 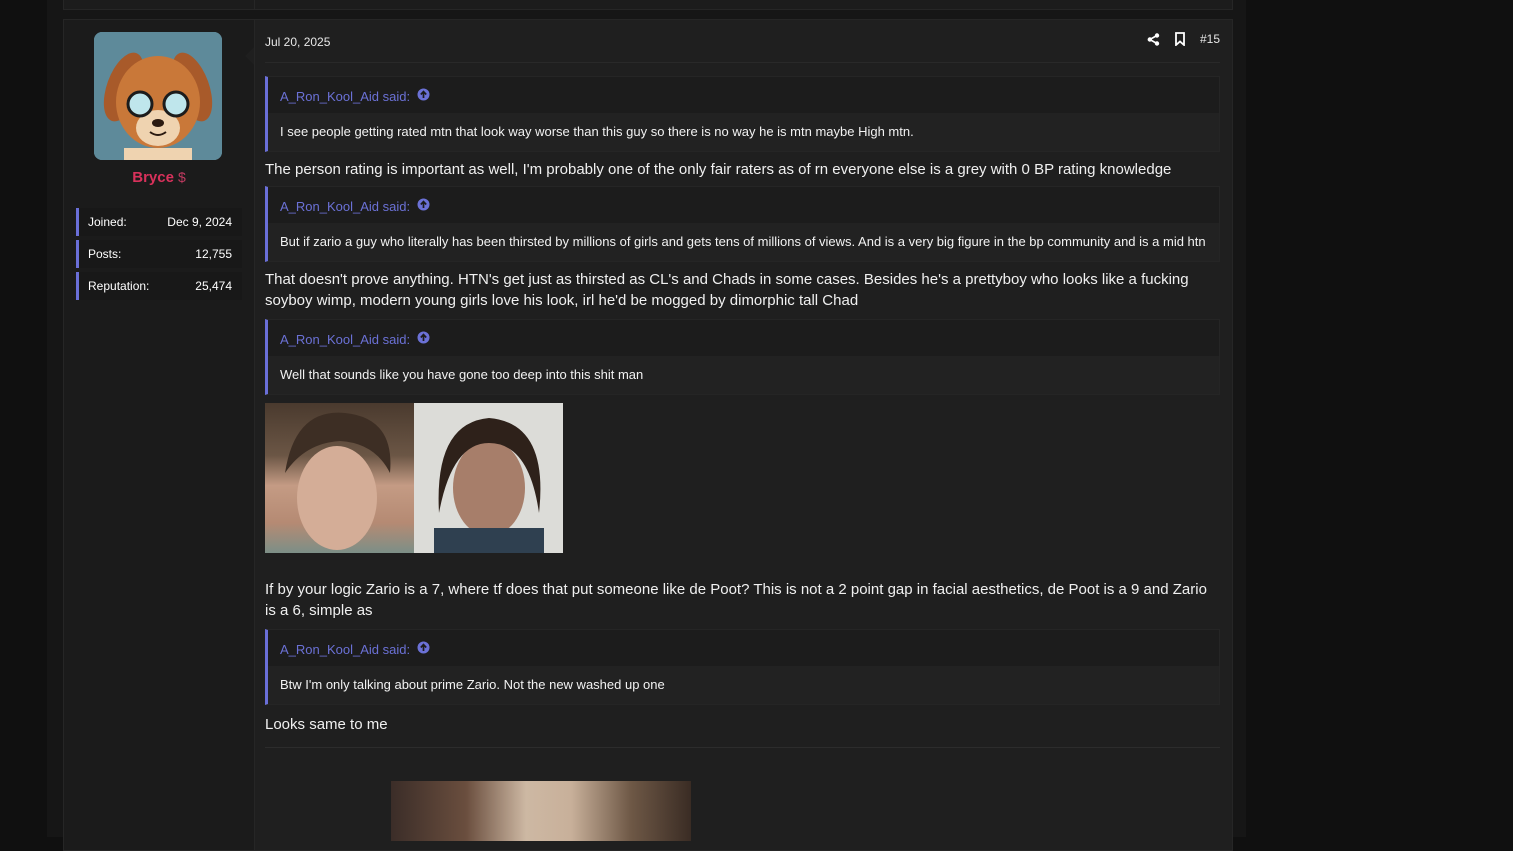 What do you see at coordinates (105, 254) in the screenshot?
I see `stat-label: Posts:` at bounding box center [105, 254].